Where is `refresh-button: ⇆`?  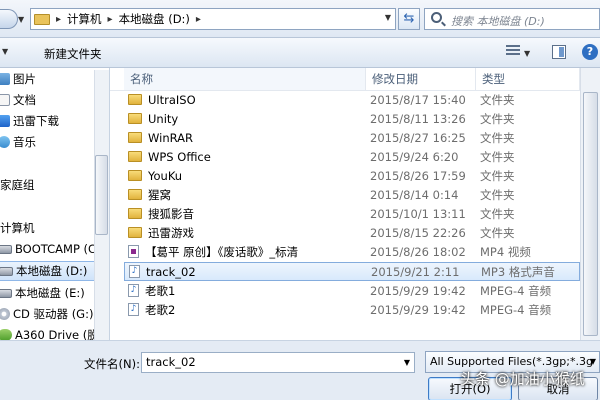 refresh-button: ⇆ is located at coordinates (409, 19).